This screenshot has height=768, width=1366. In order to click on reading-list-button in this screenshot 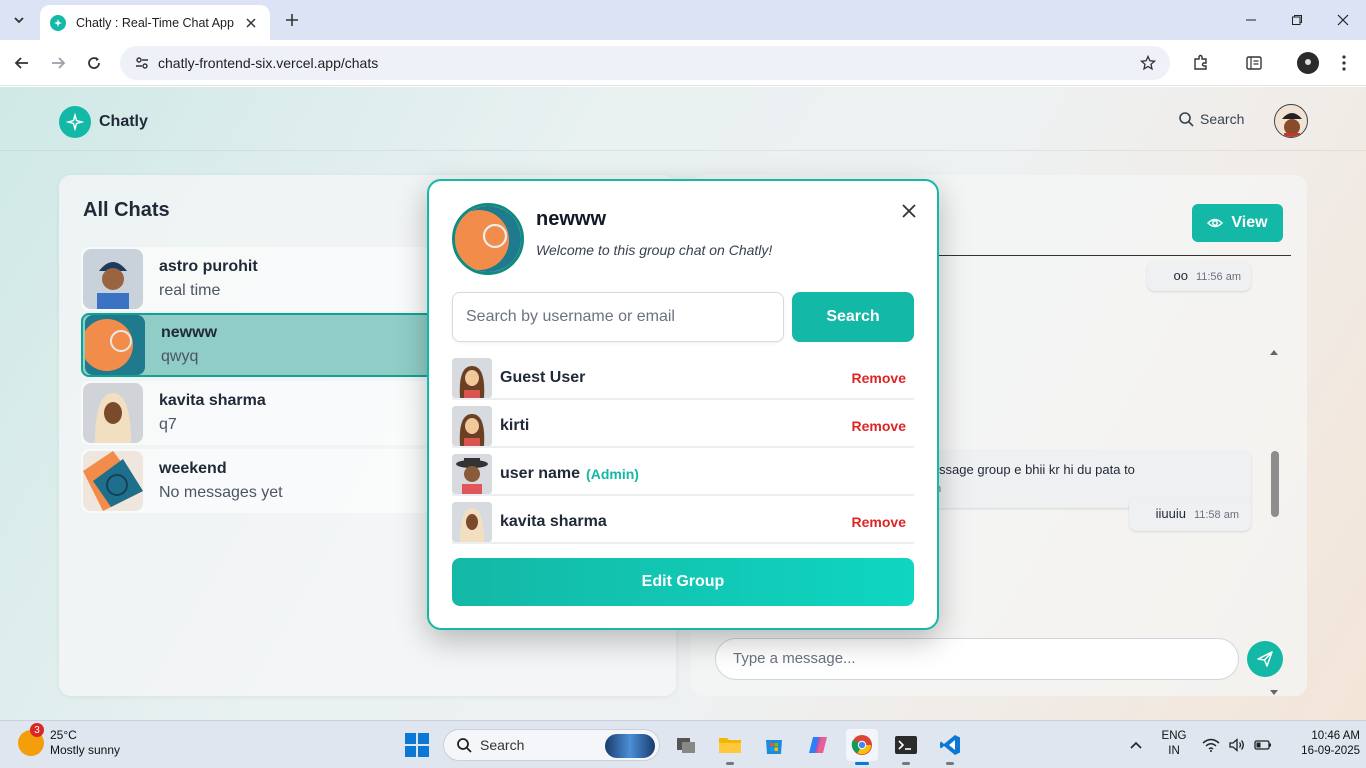, I will do `click(1254, 63)`.